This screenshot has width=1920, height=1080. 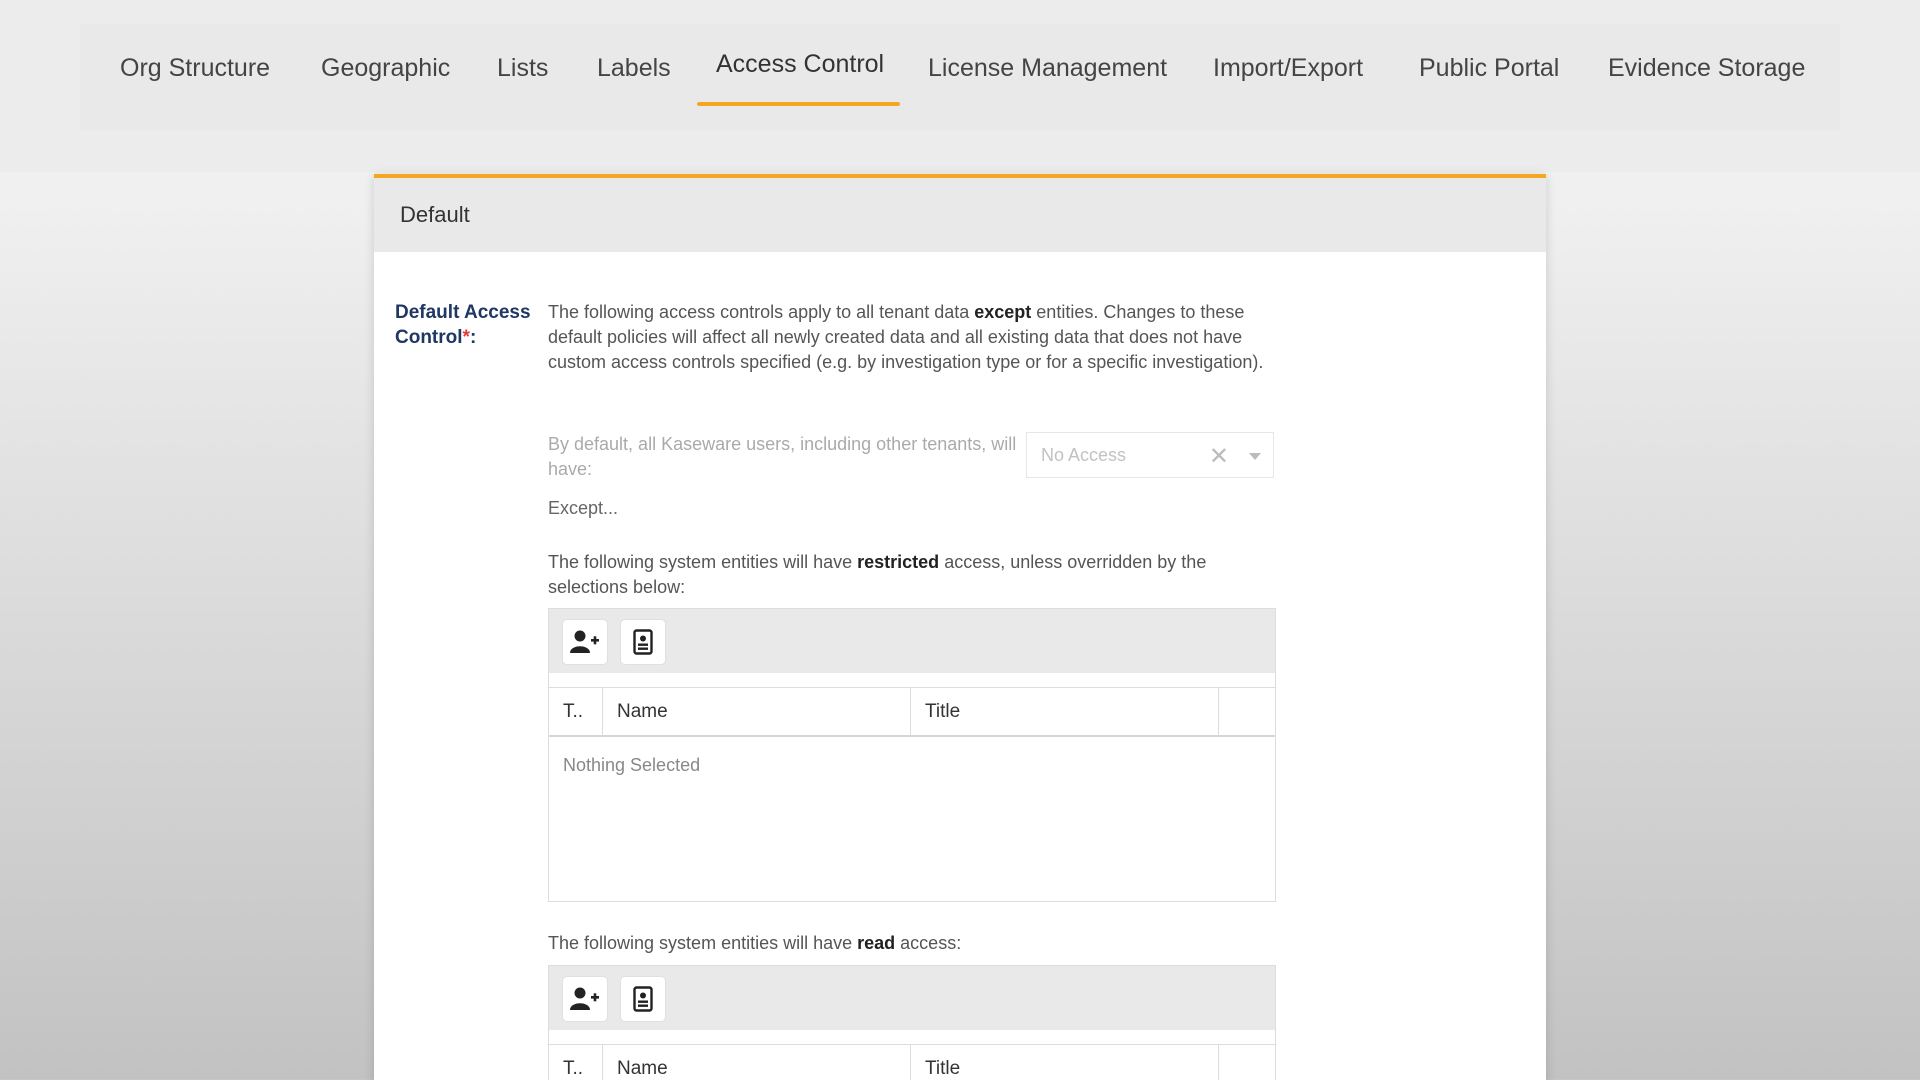 I want to click on read-entities-grid: T.. Name Title, so click(x=912, y=1022).